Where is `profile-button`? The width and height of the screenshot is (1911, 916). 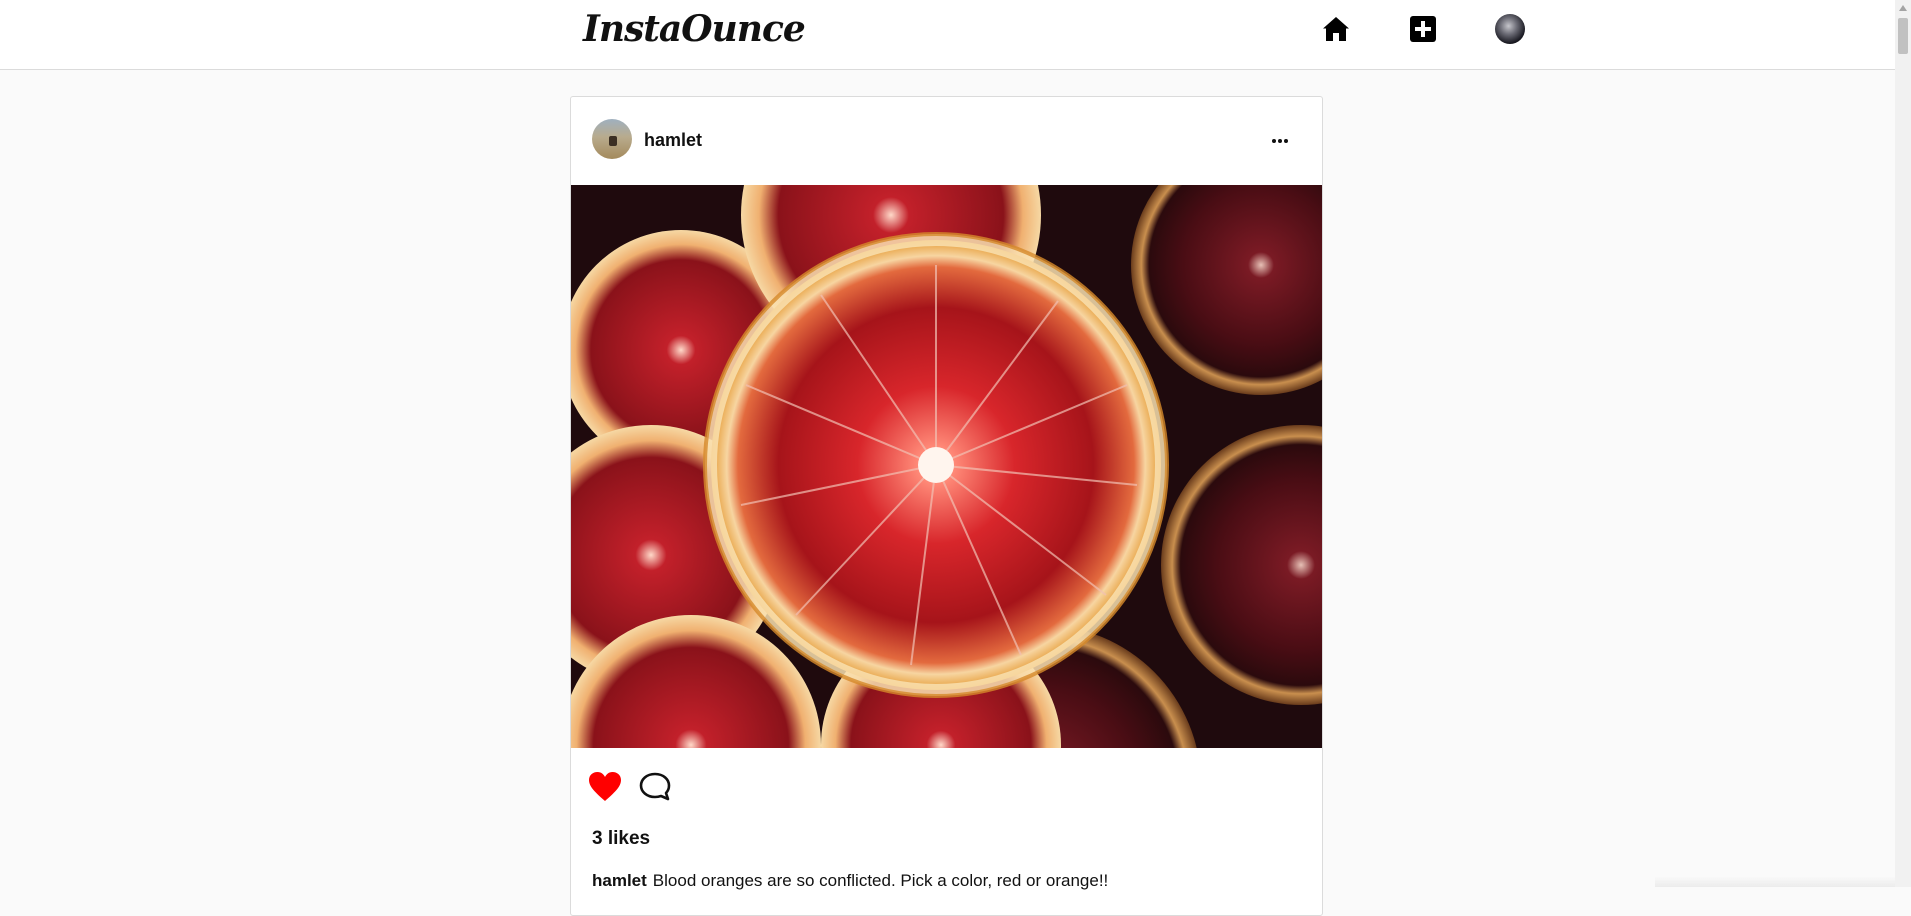 profile-button is located at coordinates (1510, 29).